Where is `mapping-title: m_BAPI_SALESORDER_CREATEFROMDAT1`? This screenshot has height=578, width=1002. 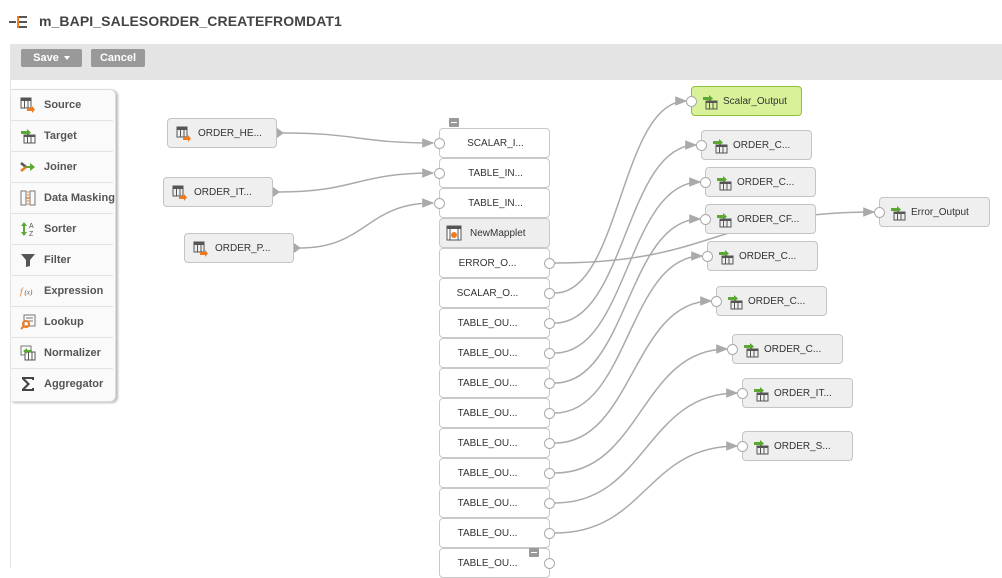 mapping-title: m_BAPI_SALESORDER_CREATEFROMDAT1 is located at coordinates (190, 21).